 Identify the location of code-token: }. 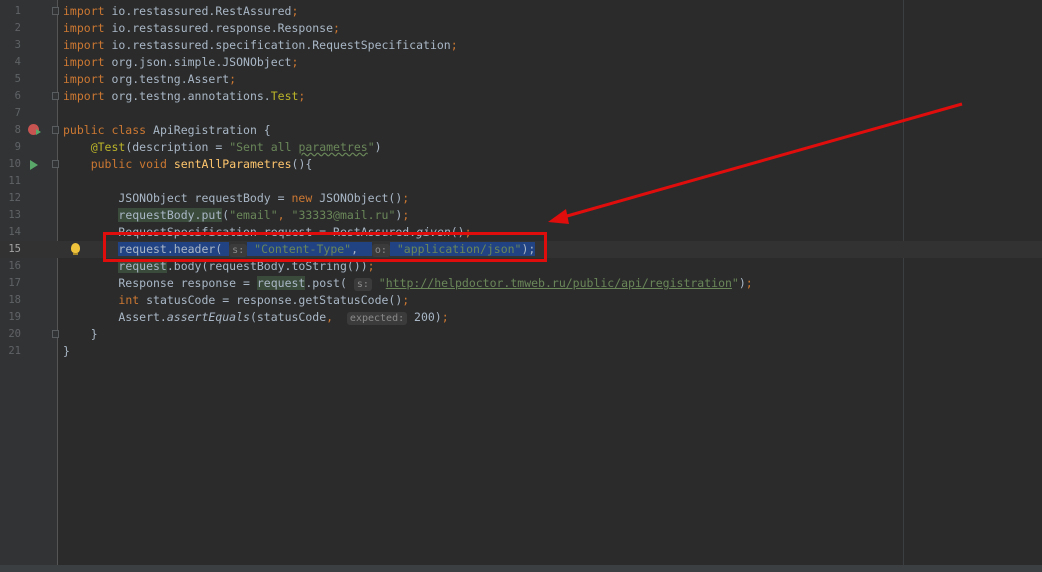
(80, 334).